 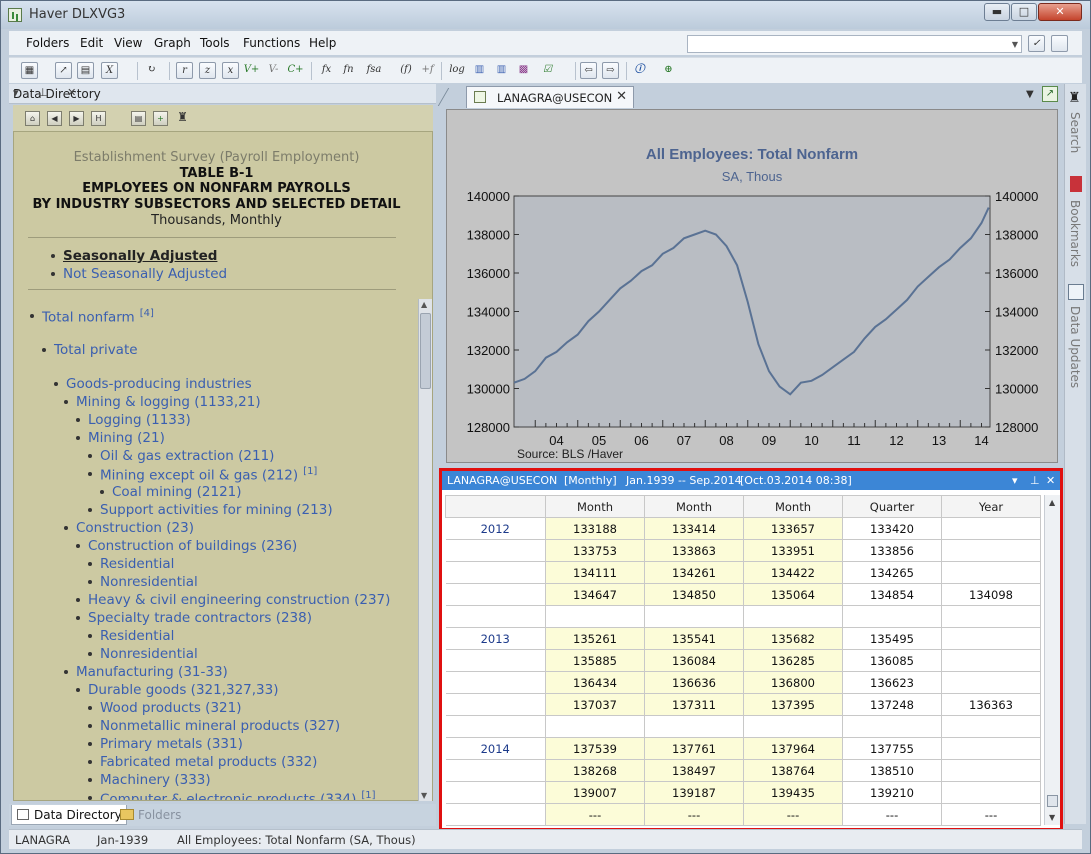 What do you see at coordinates (892, 660) in the screenshot?
I see `data-cell: 136085` at bounding box center [892, 660].